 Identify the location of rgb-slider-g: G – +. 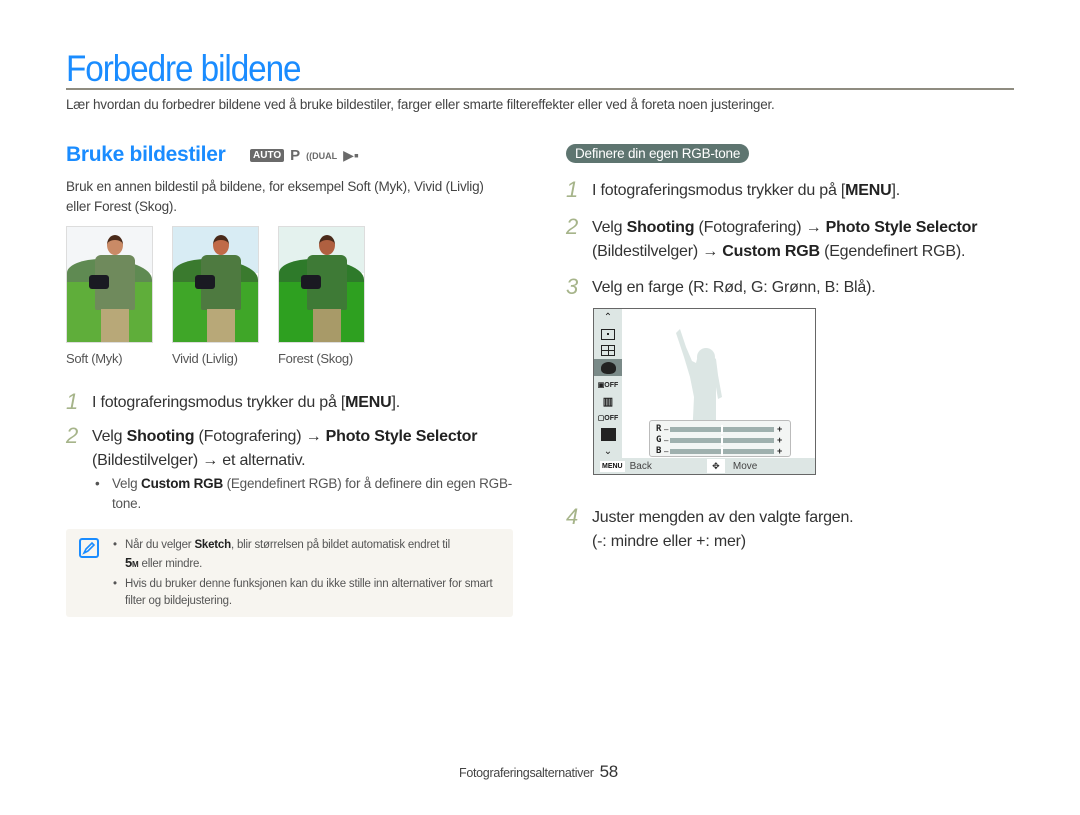
(723, 440).